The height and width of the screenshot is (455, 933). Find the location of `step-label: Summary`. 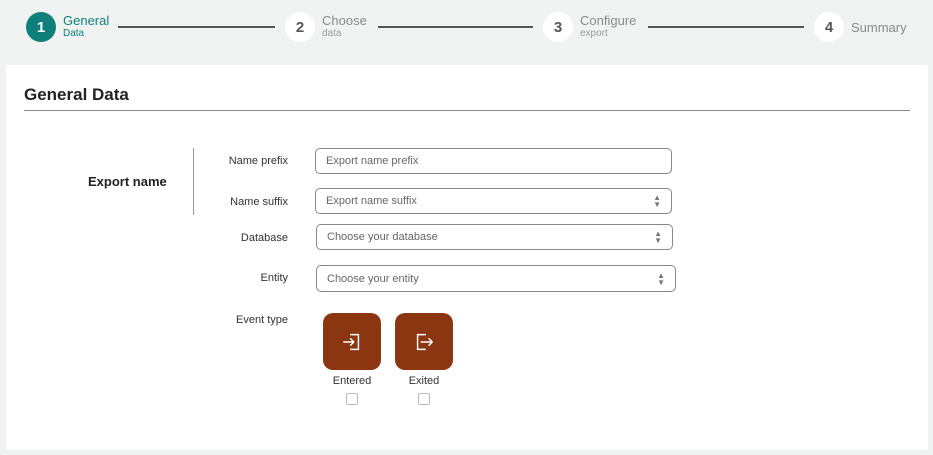

step-label: Summary is located at coordinates (879, 27).